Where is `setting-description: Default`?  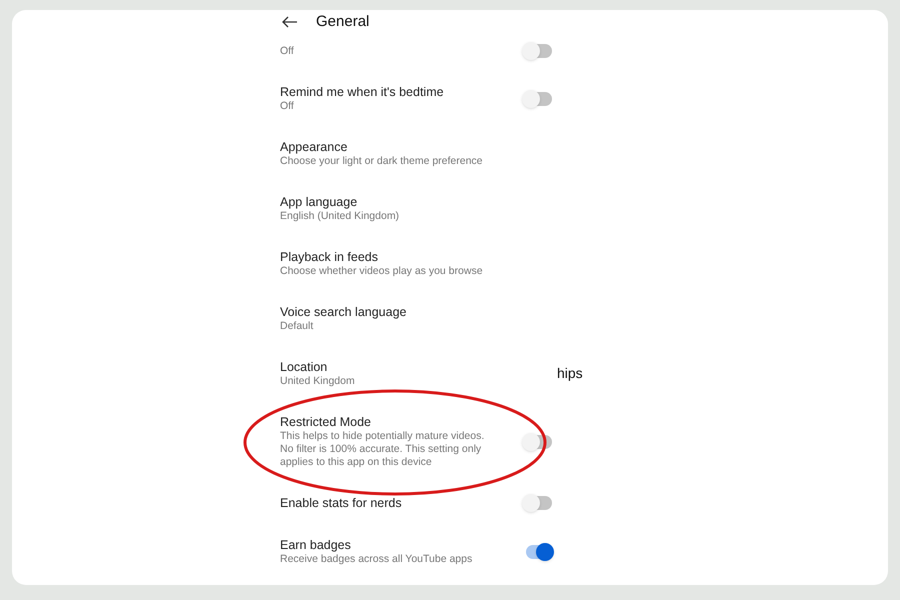 setting-description: Default is located at coordinates (297, 326).